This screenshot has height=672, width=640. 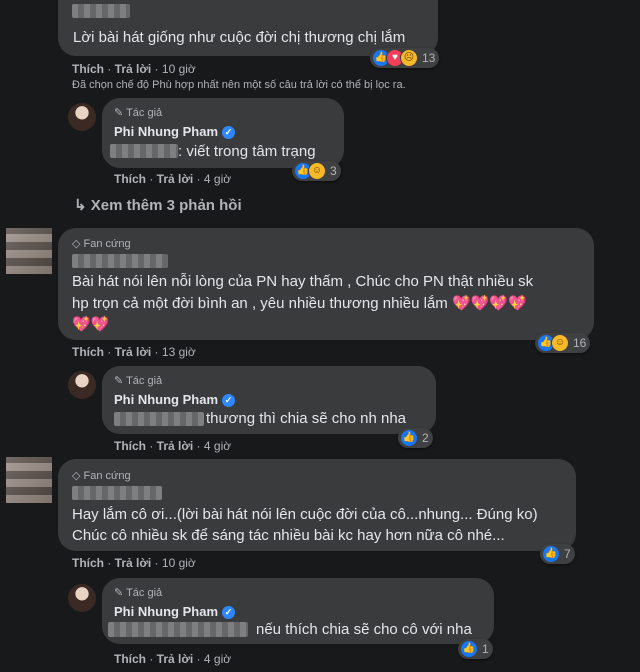 I want to click on reply-arrow-icon: ↳, so click(x=82, y=205).